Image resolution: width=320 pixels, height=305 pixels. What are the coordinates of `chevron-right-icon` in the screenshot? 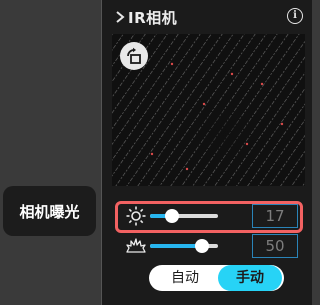 It's located at (120, 17).